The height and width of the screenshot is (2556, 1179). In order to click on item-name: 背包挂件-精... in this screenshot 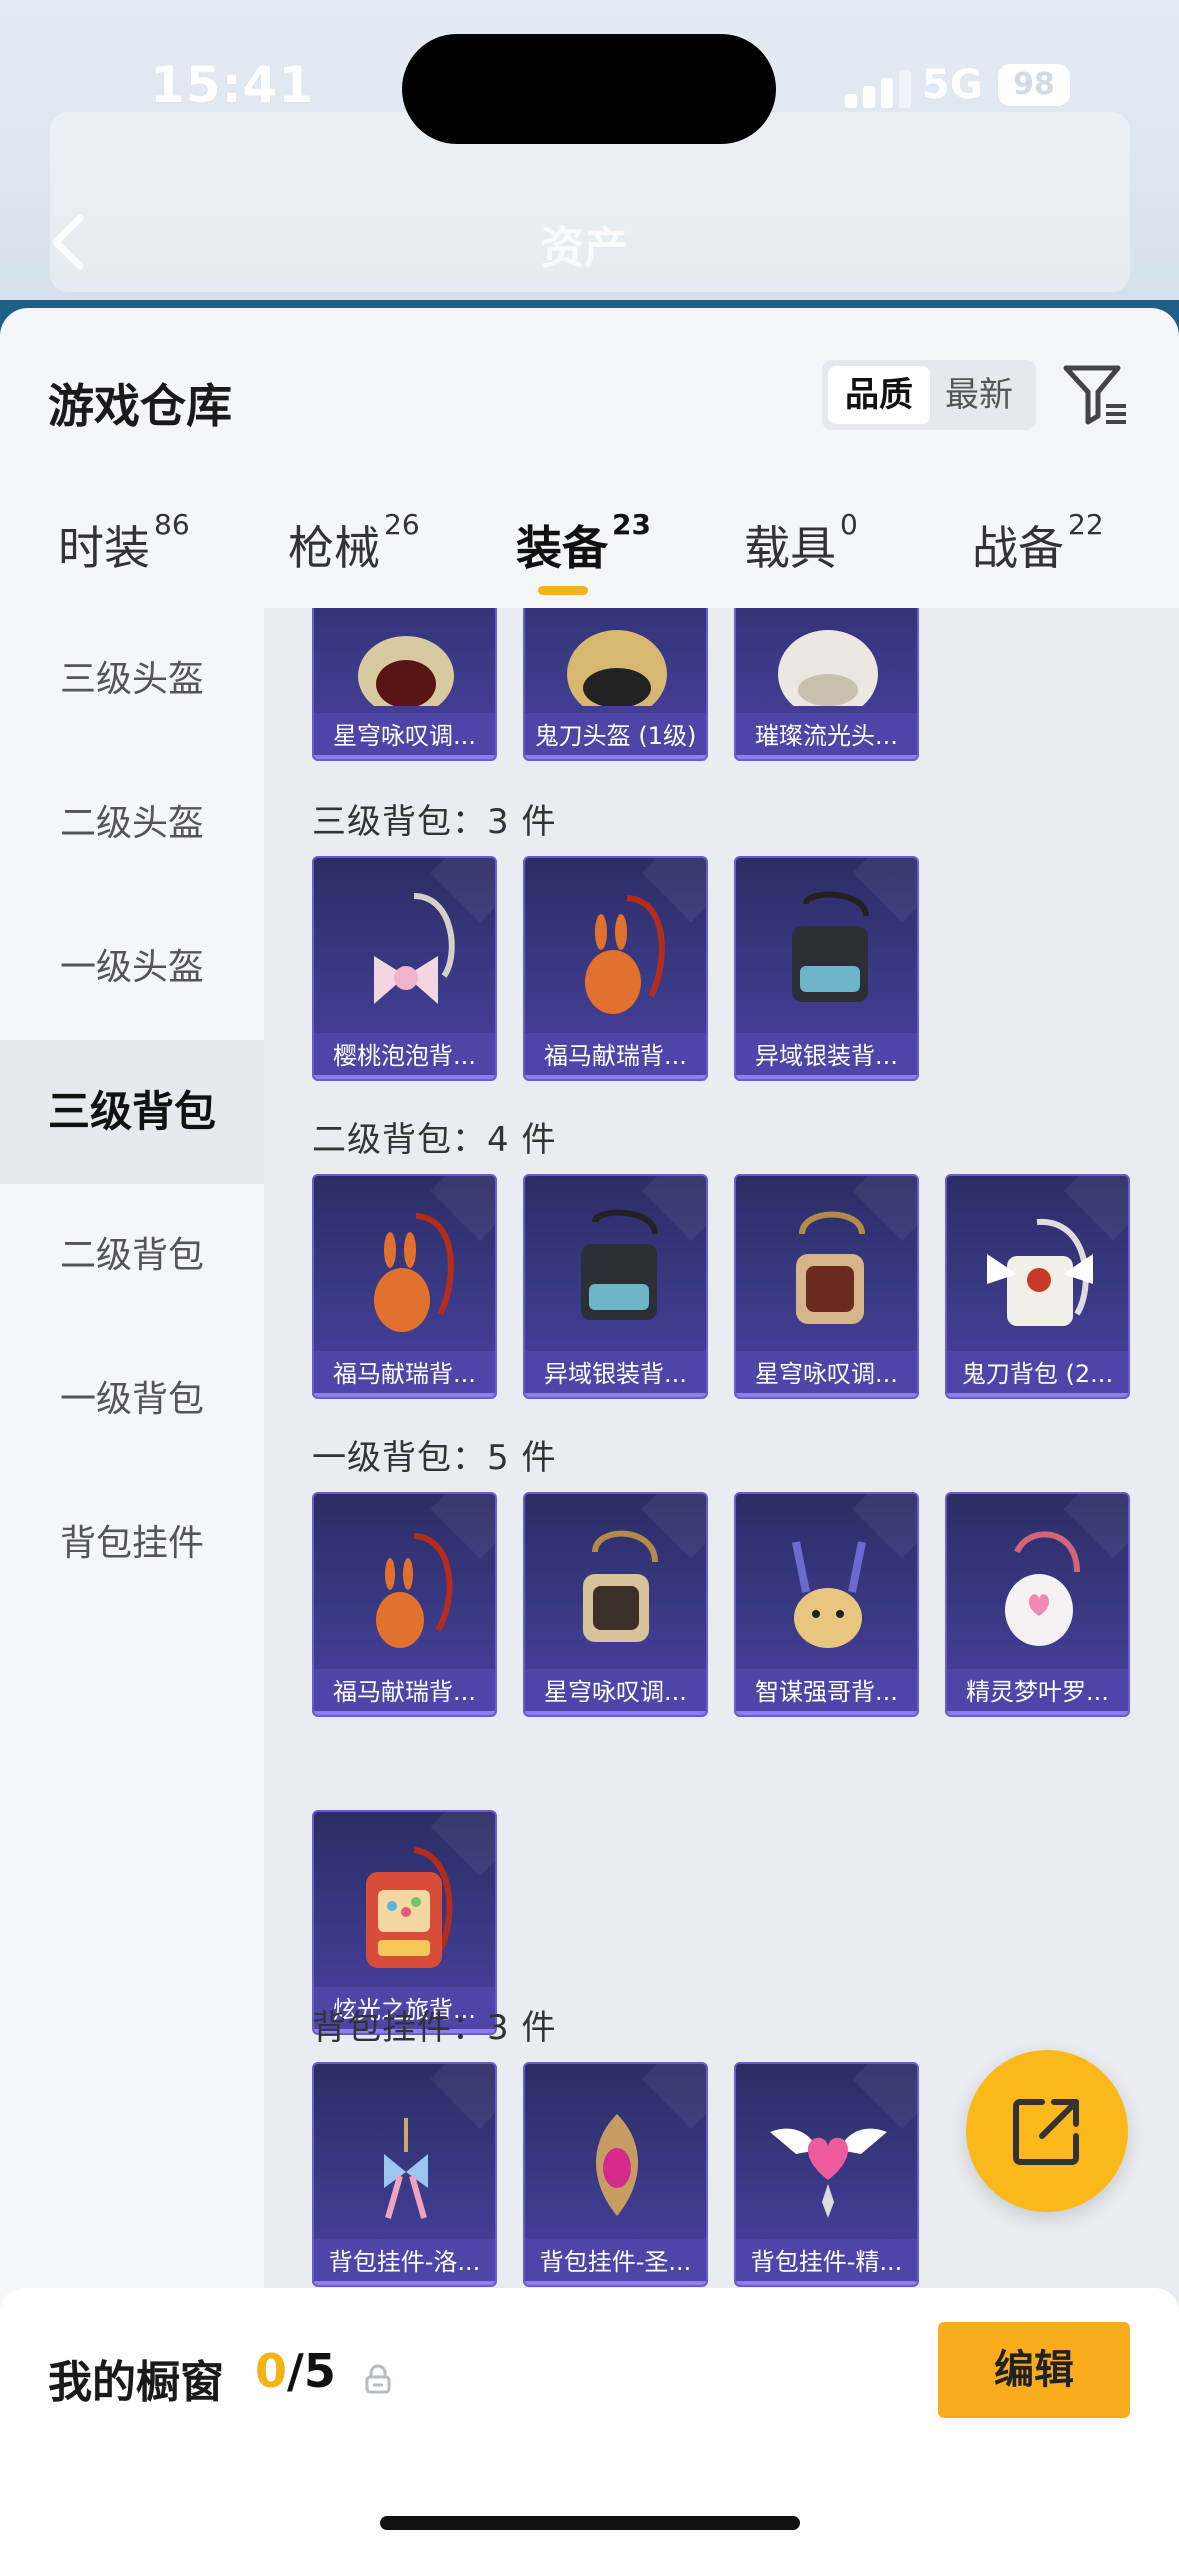, I will do `click(826, 2262)`.